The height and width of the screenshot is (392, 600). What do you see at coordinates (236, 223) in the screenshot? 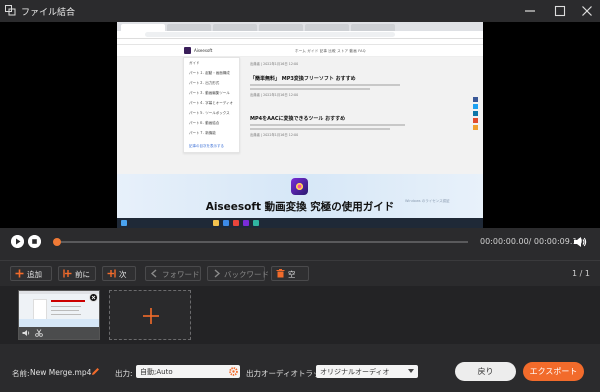
I see `chrome-icon` at bounding box center [236, 223].